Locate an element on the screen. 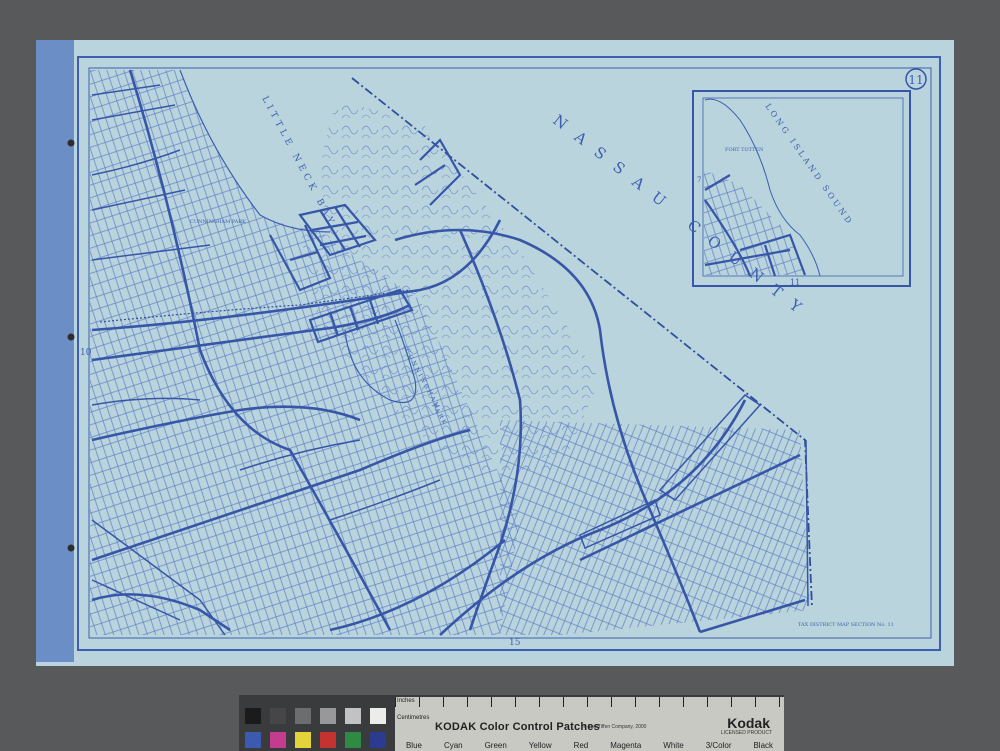 This screenshot has width=1000, height=751. patch-name: Yellow is located at coordinates (540, 745).